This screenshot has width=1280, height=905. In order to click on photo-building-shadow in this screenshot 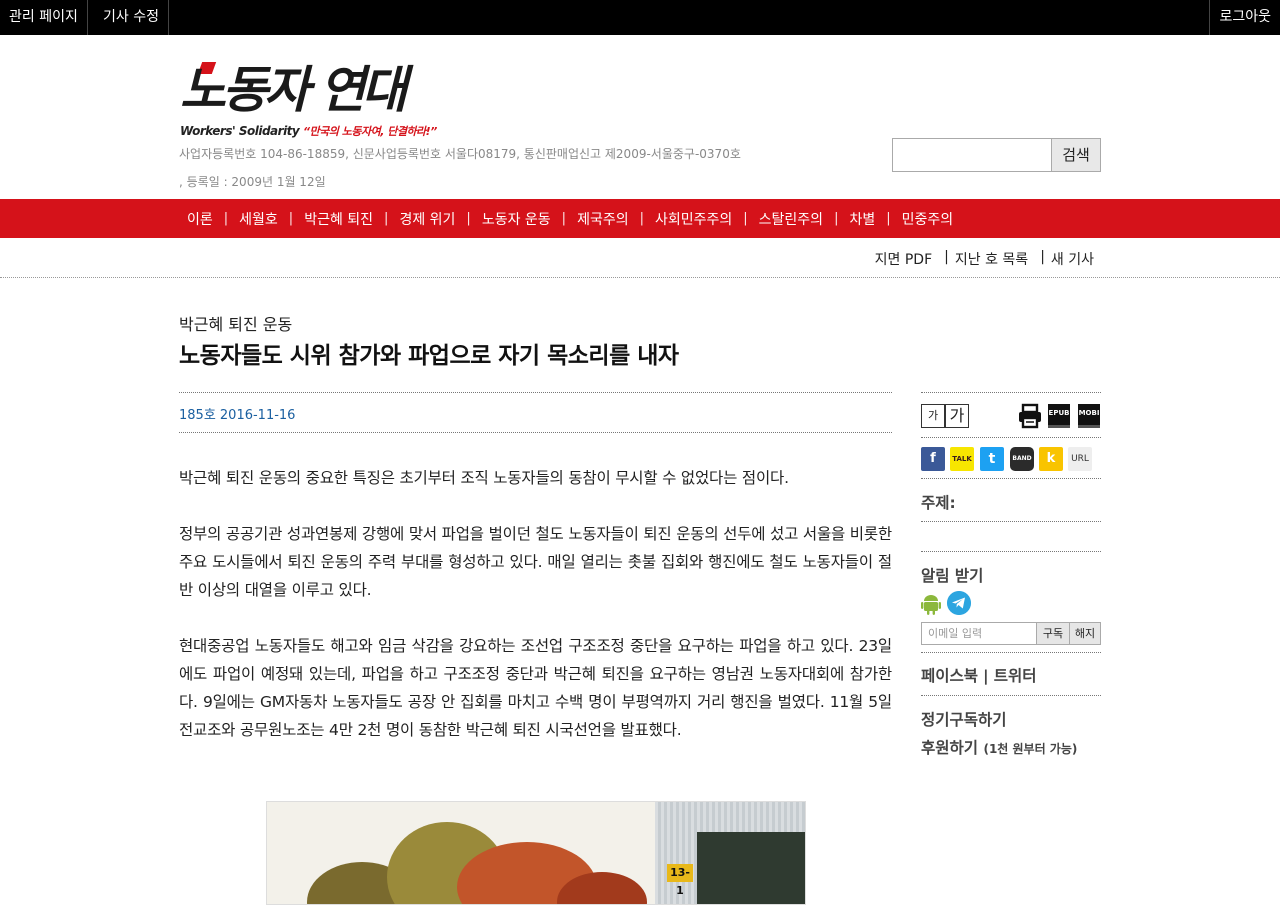, I will do `click(751, 868)`.